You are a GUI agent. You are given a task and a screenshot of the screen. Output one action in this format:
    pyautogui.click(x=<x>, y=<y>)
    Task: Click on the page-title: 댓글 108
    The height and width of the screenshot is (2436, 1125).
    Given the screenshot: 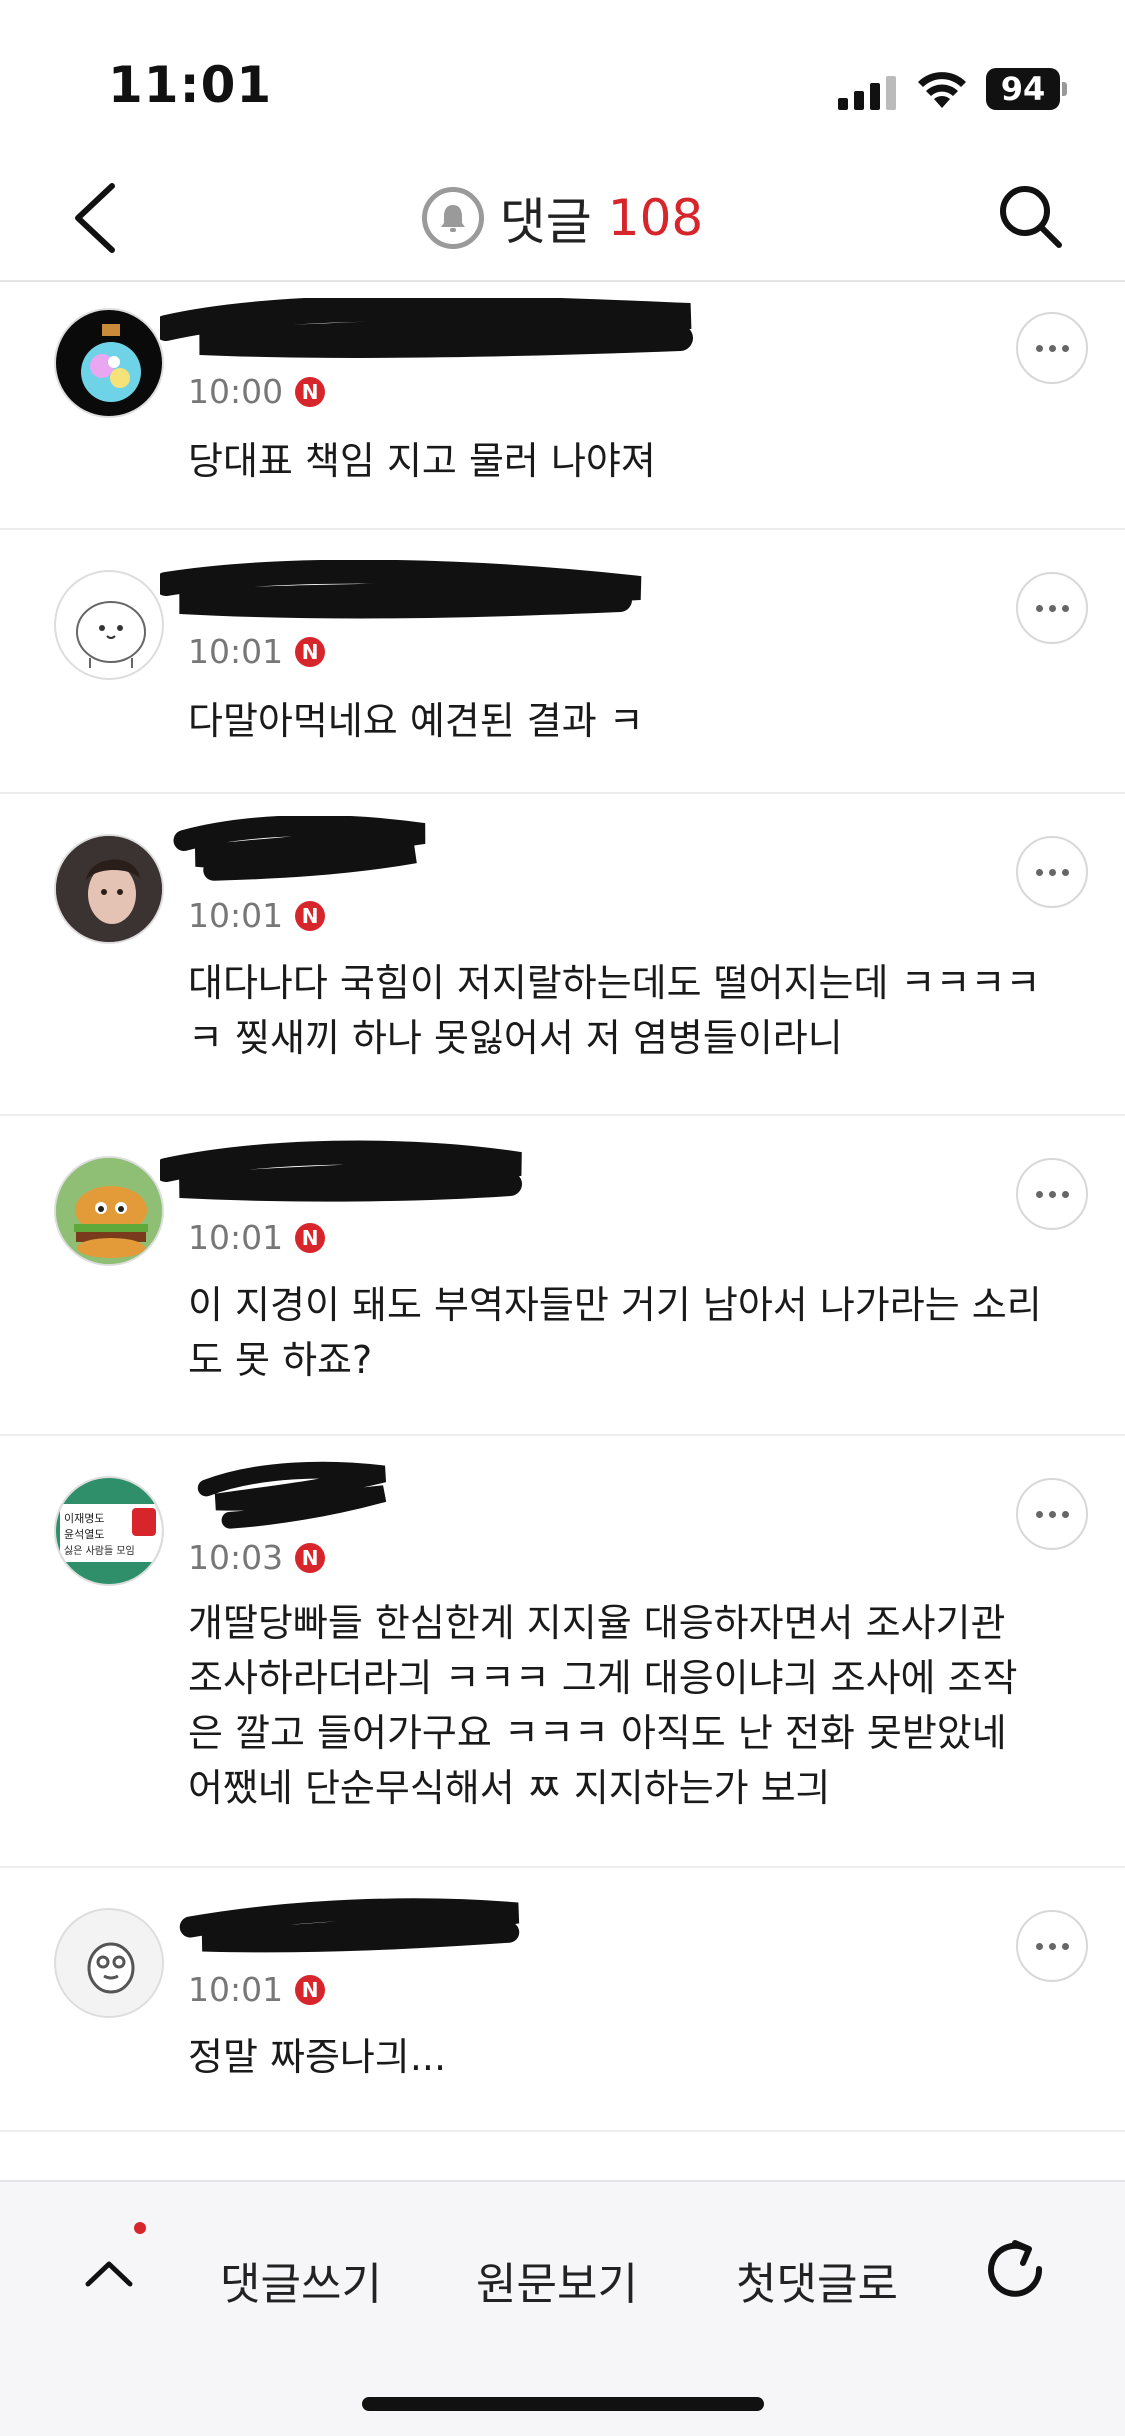 What is the action you would take?
    pyautogui.click(x=562, y=218)
    